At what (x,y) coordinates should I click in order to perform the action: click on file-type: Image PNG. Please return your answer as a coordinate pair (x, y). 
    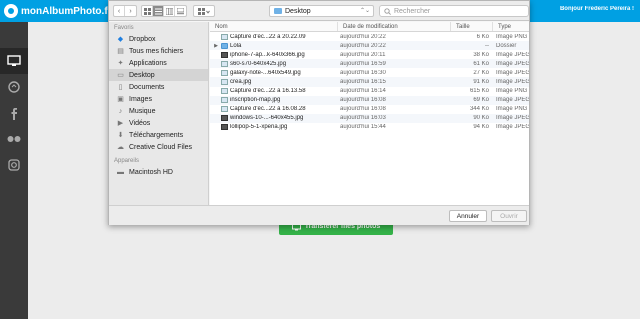
    Looking at the image, I should click on (512, 109).